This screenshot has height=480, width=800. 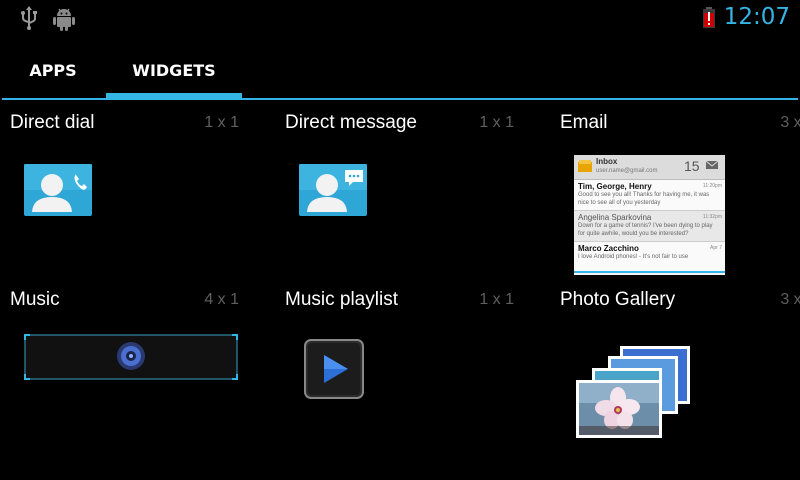 I want to click on widget-direct-dial: Direct dial 1 x 1, so click(x=137, y=187).